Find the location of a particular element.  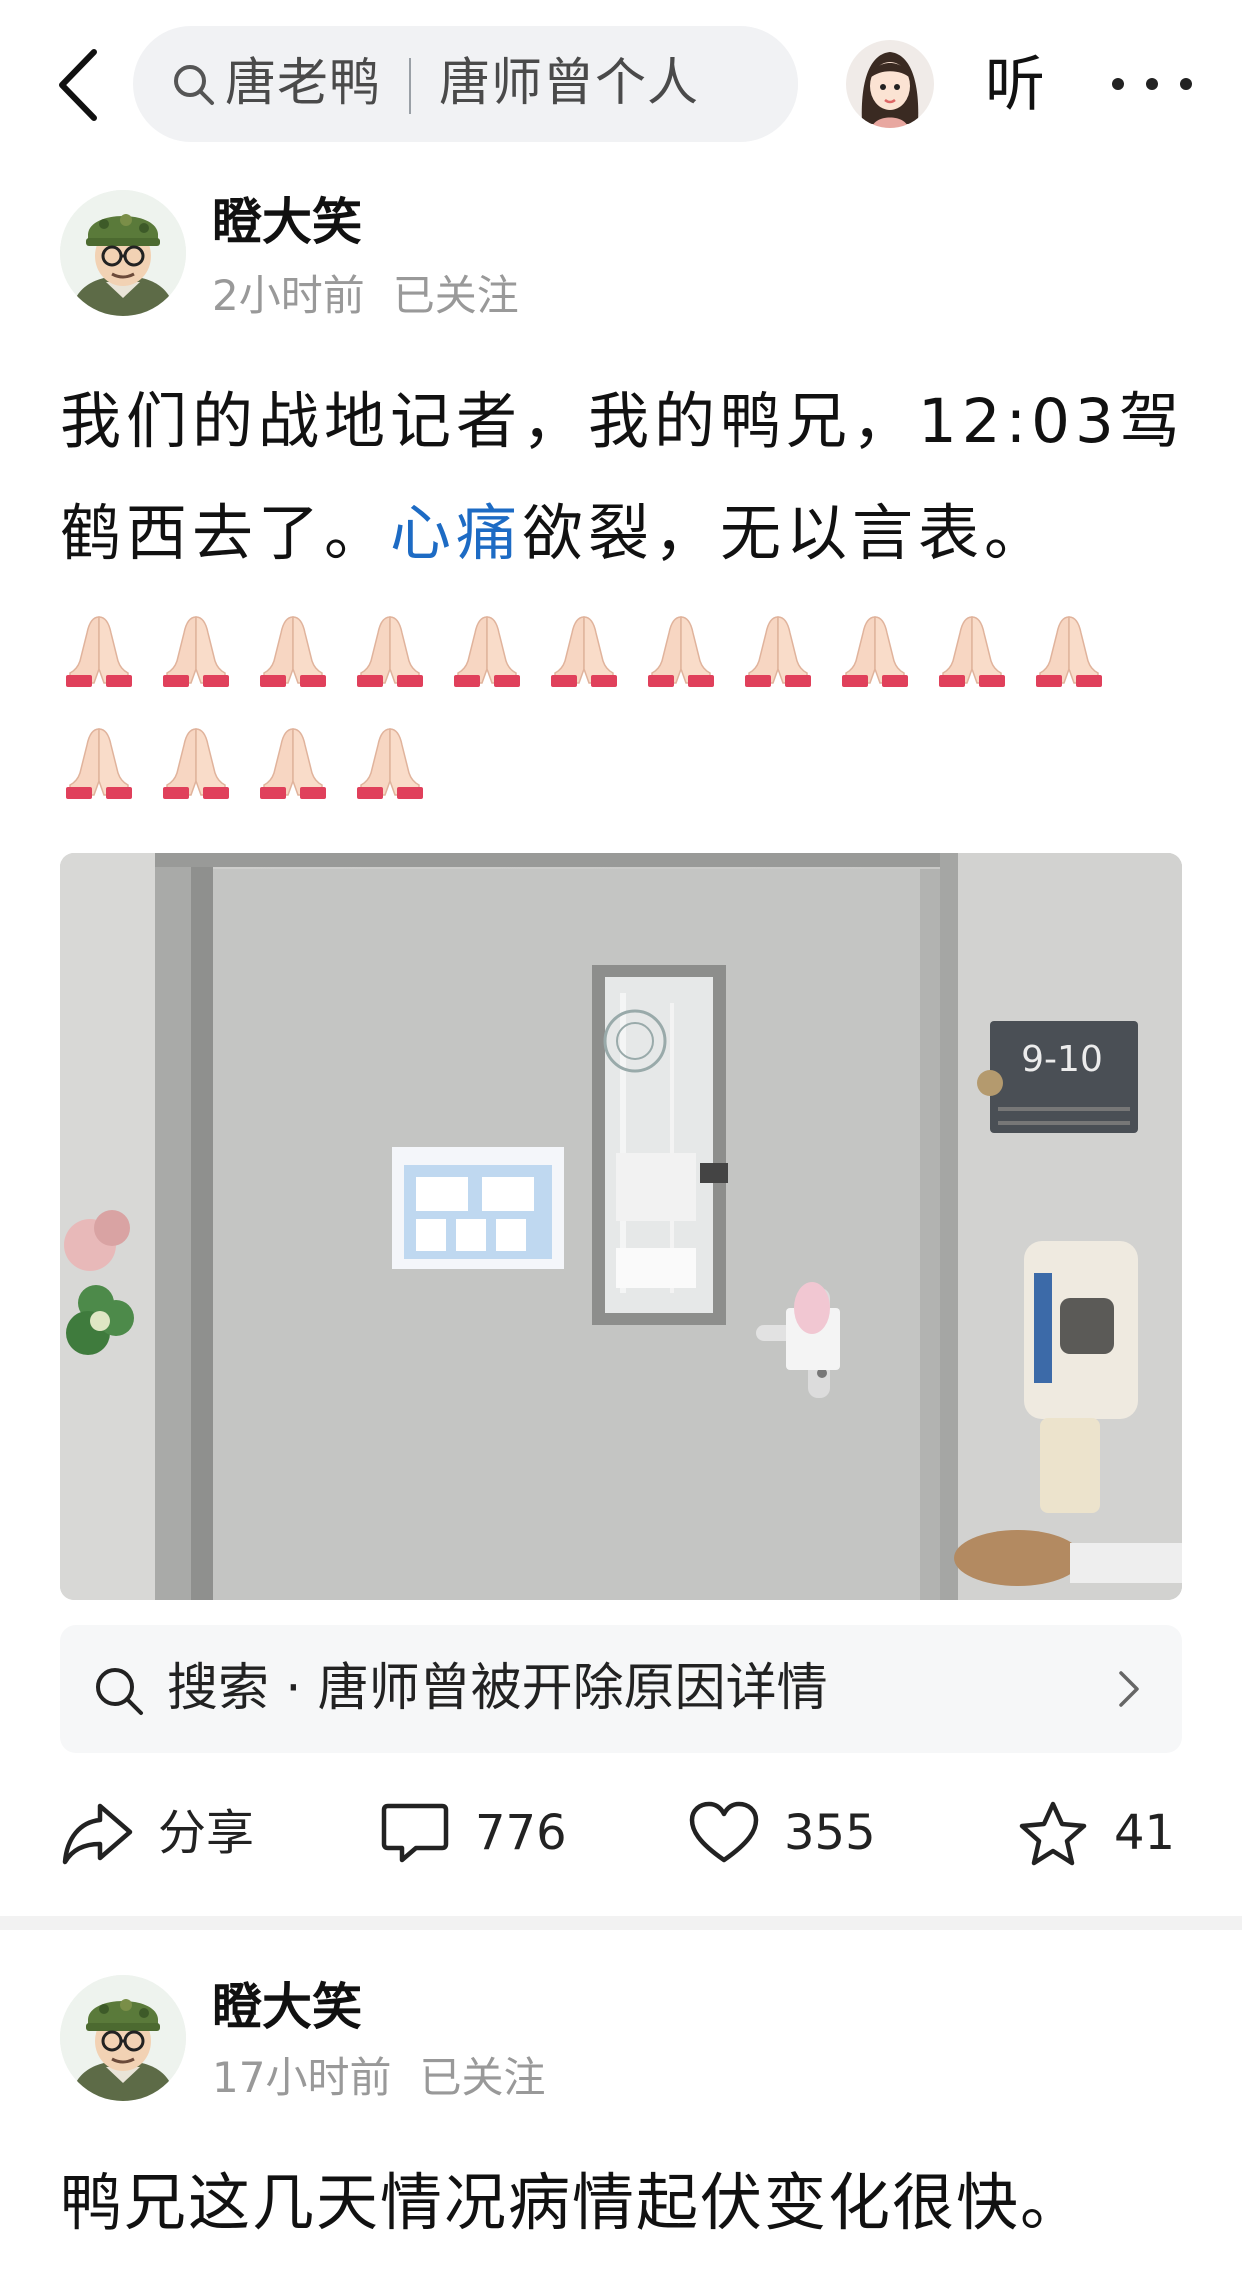

search-suggestion: 搜索 · 唐师曾被开除原因详情 is located at coordinates (621, 1689).